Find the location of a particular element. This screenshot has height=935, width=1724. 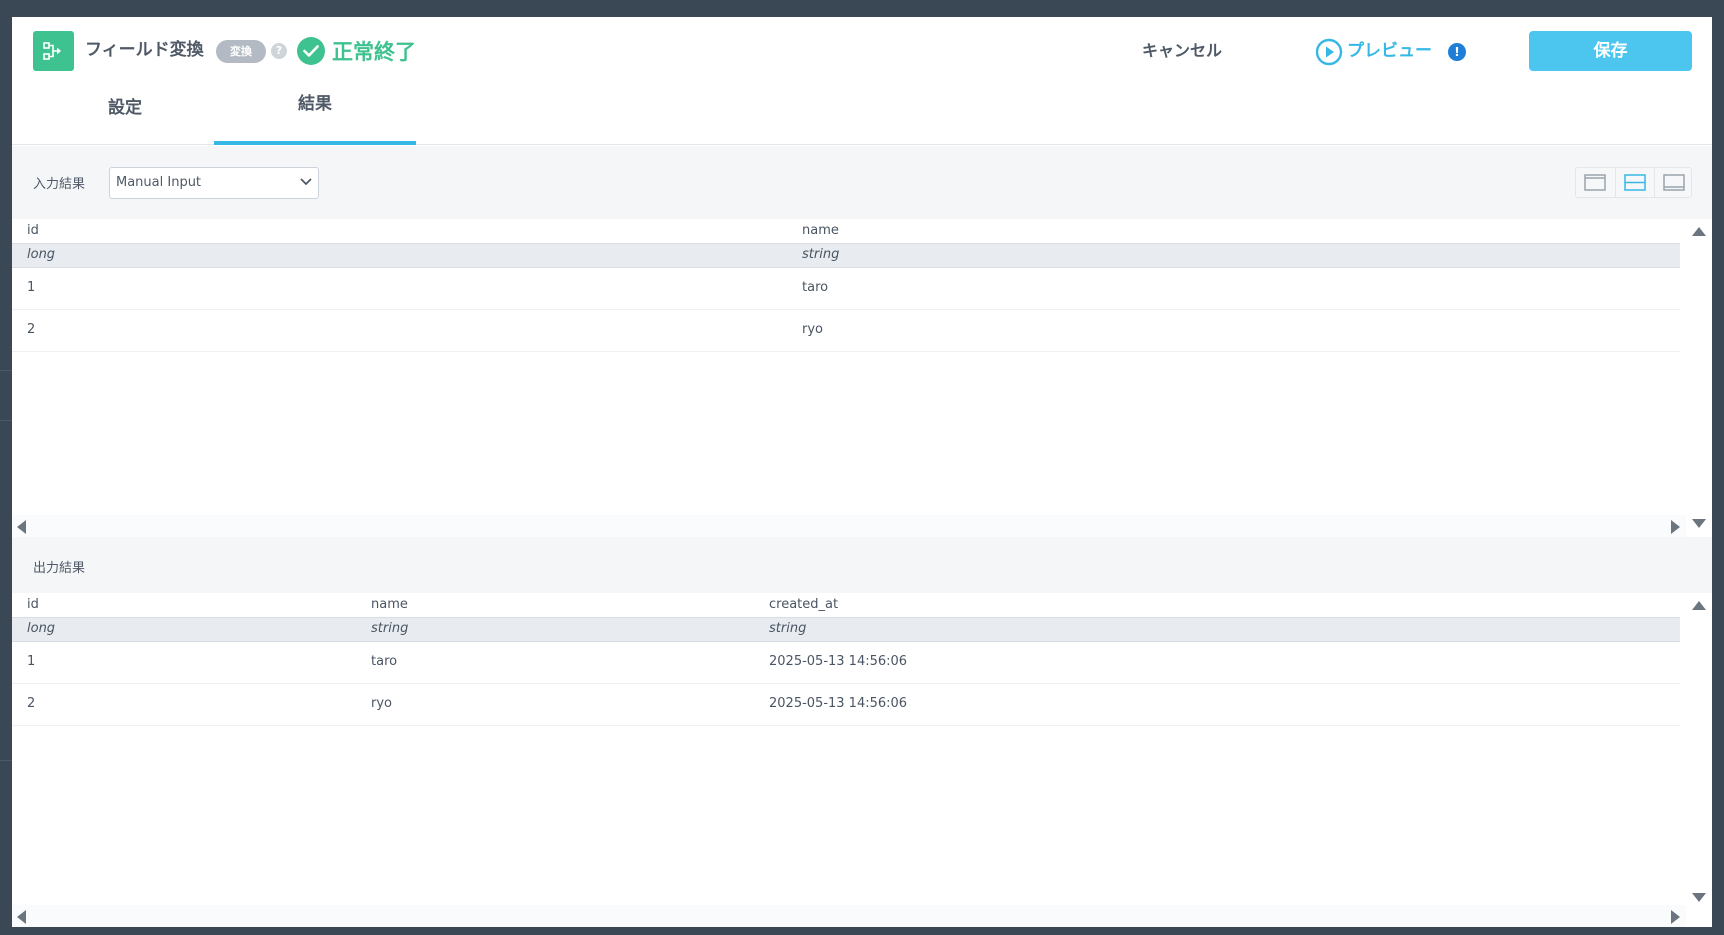

input-source-select: Manual Input is located at coordinates (214, 183).